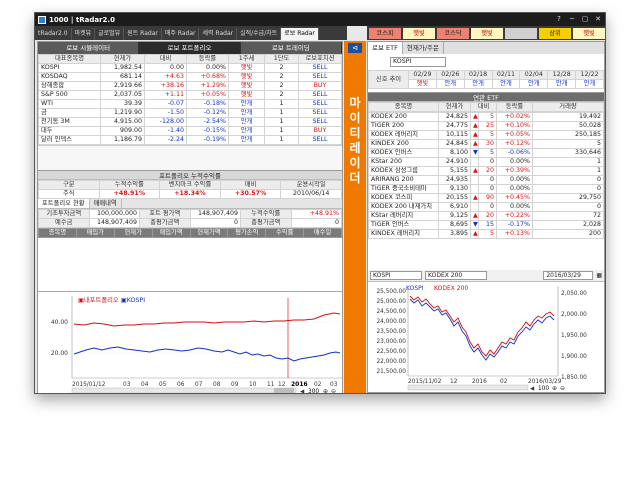  What do you see at coordinates (110, 34) in the screenshot?
I see `tab-globalview: 글로벌뷰` at bounding box center [110, 34].